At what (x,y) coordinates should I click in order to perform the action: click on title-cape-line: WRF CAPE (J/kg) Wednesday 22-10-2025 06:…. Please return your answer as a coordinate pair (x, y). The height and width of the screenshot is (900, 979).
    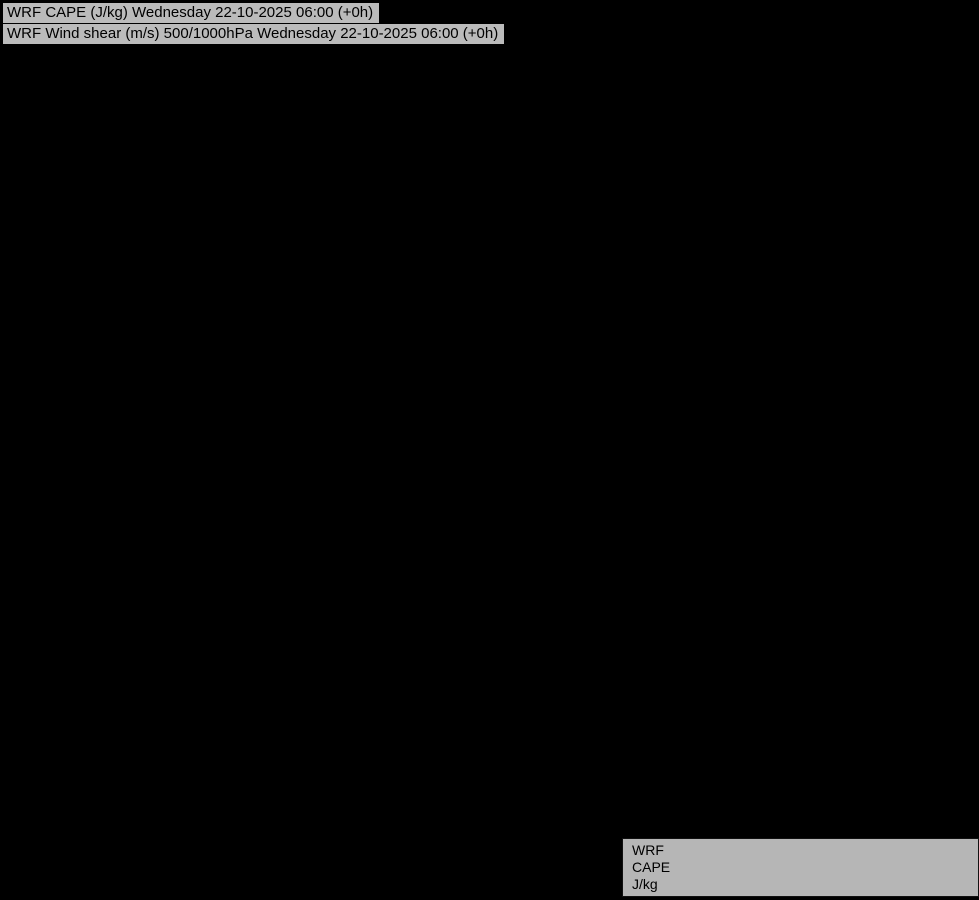
    Looking at the image, I should click on (191, 13).